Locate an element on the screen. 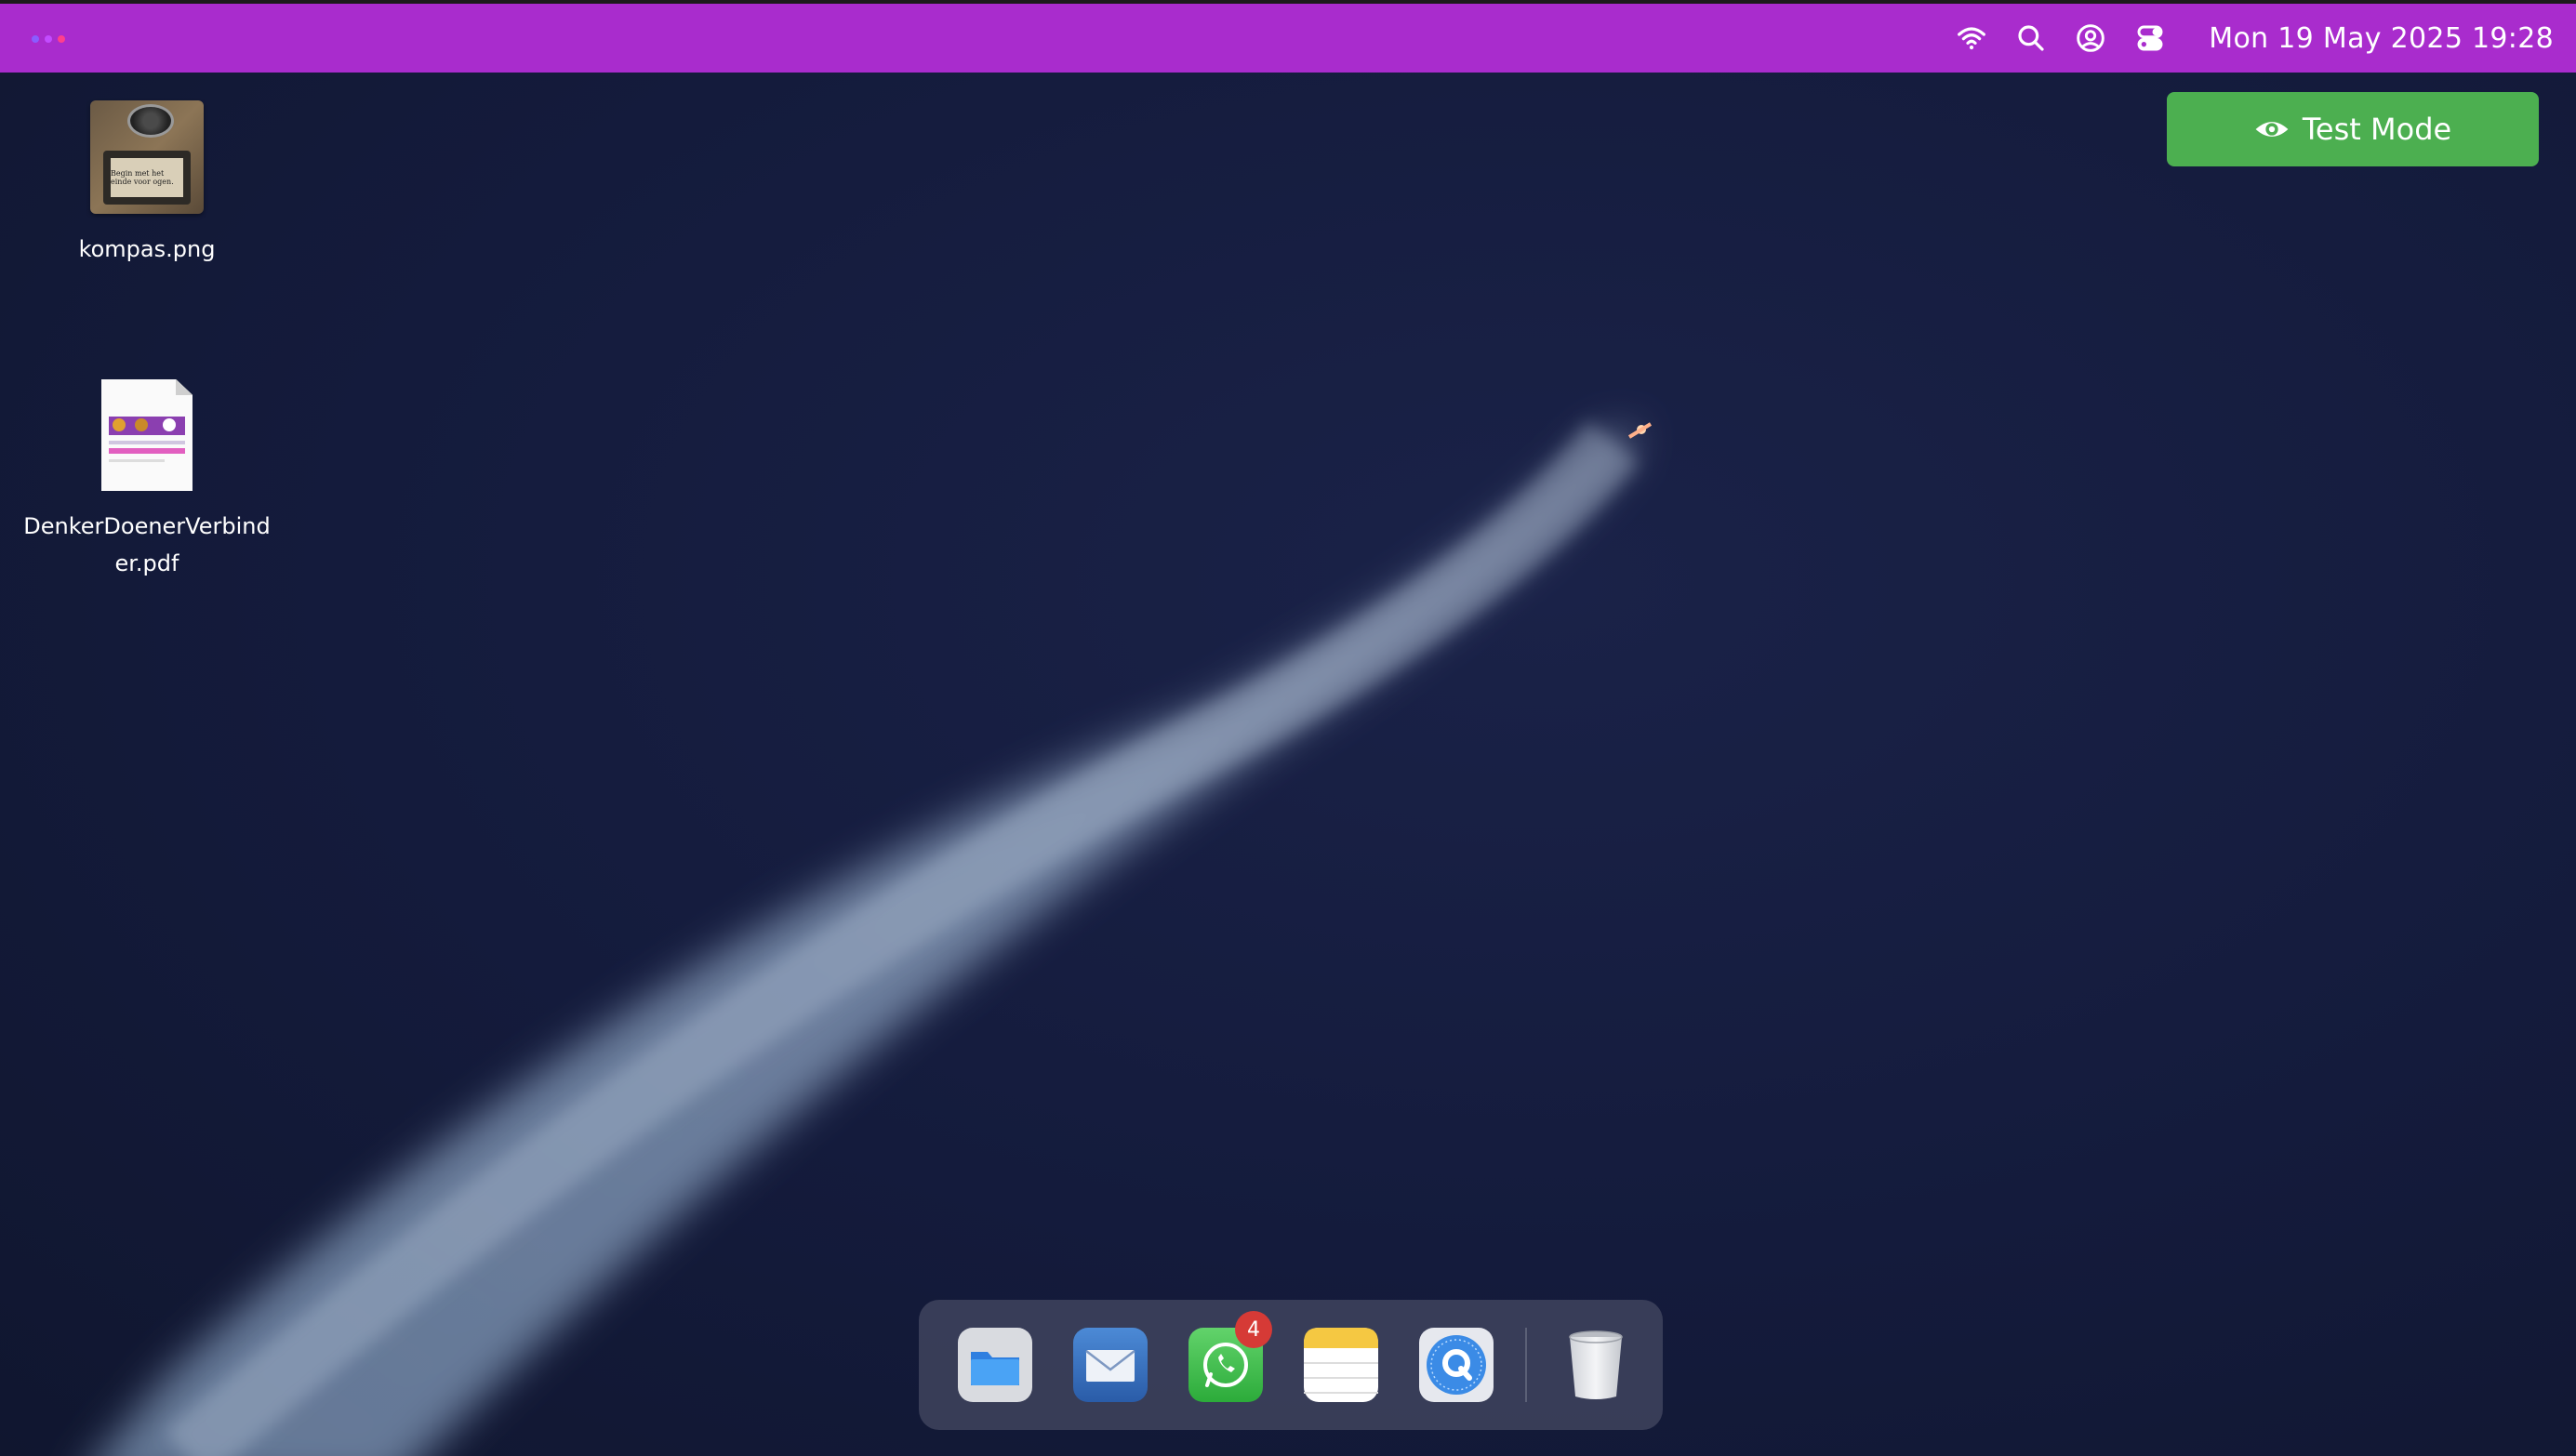 The image size is (2576, 1456). dock-app-notes is located at coordinates (1341, 1365).